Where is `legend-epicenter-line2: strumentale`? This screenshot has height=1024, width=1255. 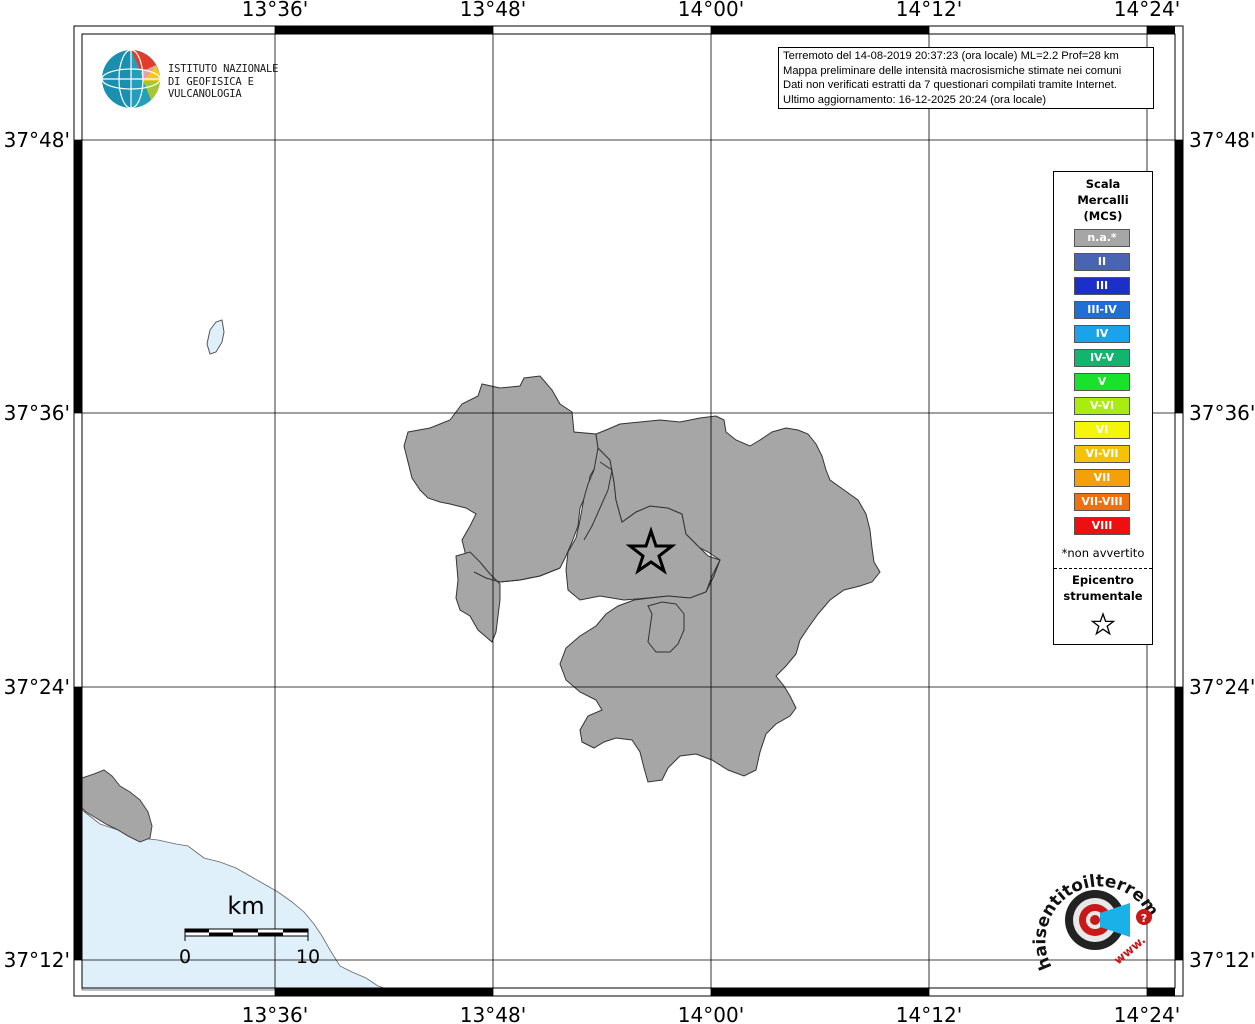
legend-epicenter-line2: strumentale is located at coordinates (1103, 596).